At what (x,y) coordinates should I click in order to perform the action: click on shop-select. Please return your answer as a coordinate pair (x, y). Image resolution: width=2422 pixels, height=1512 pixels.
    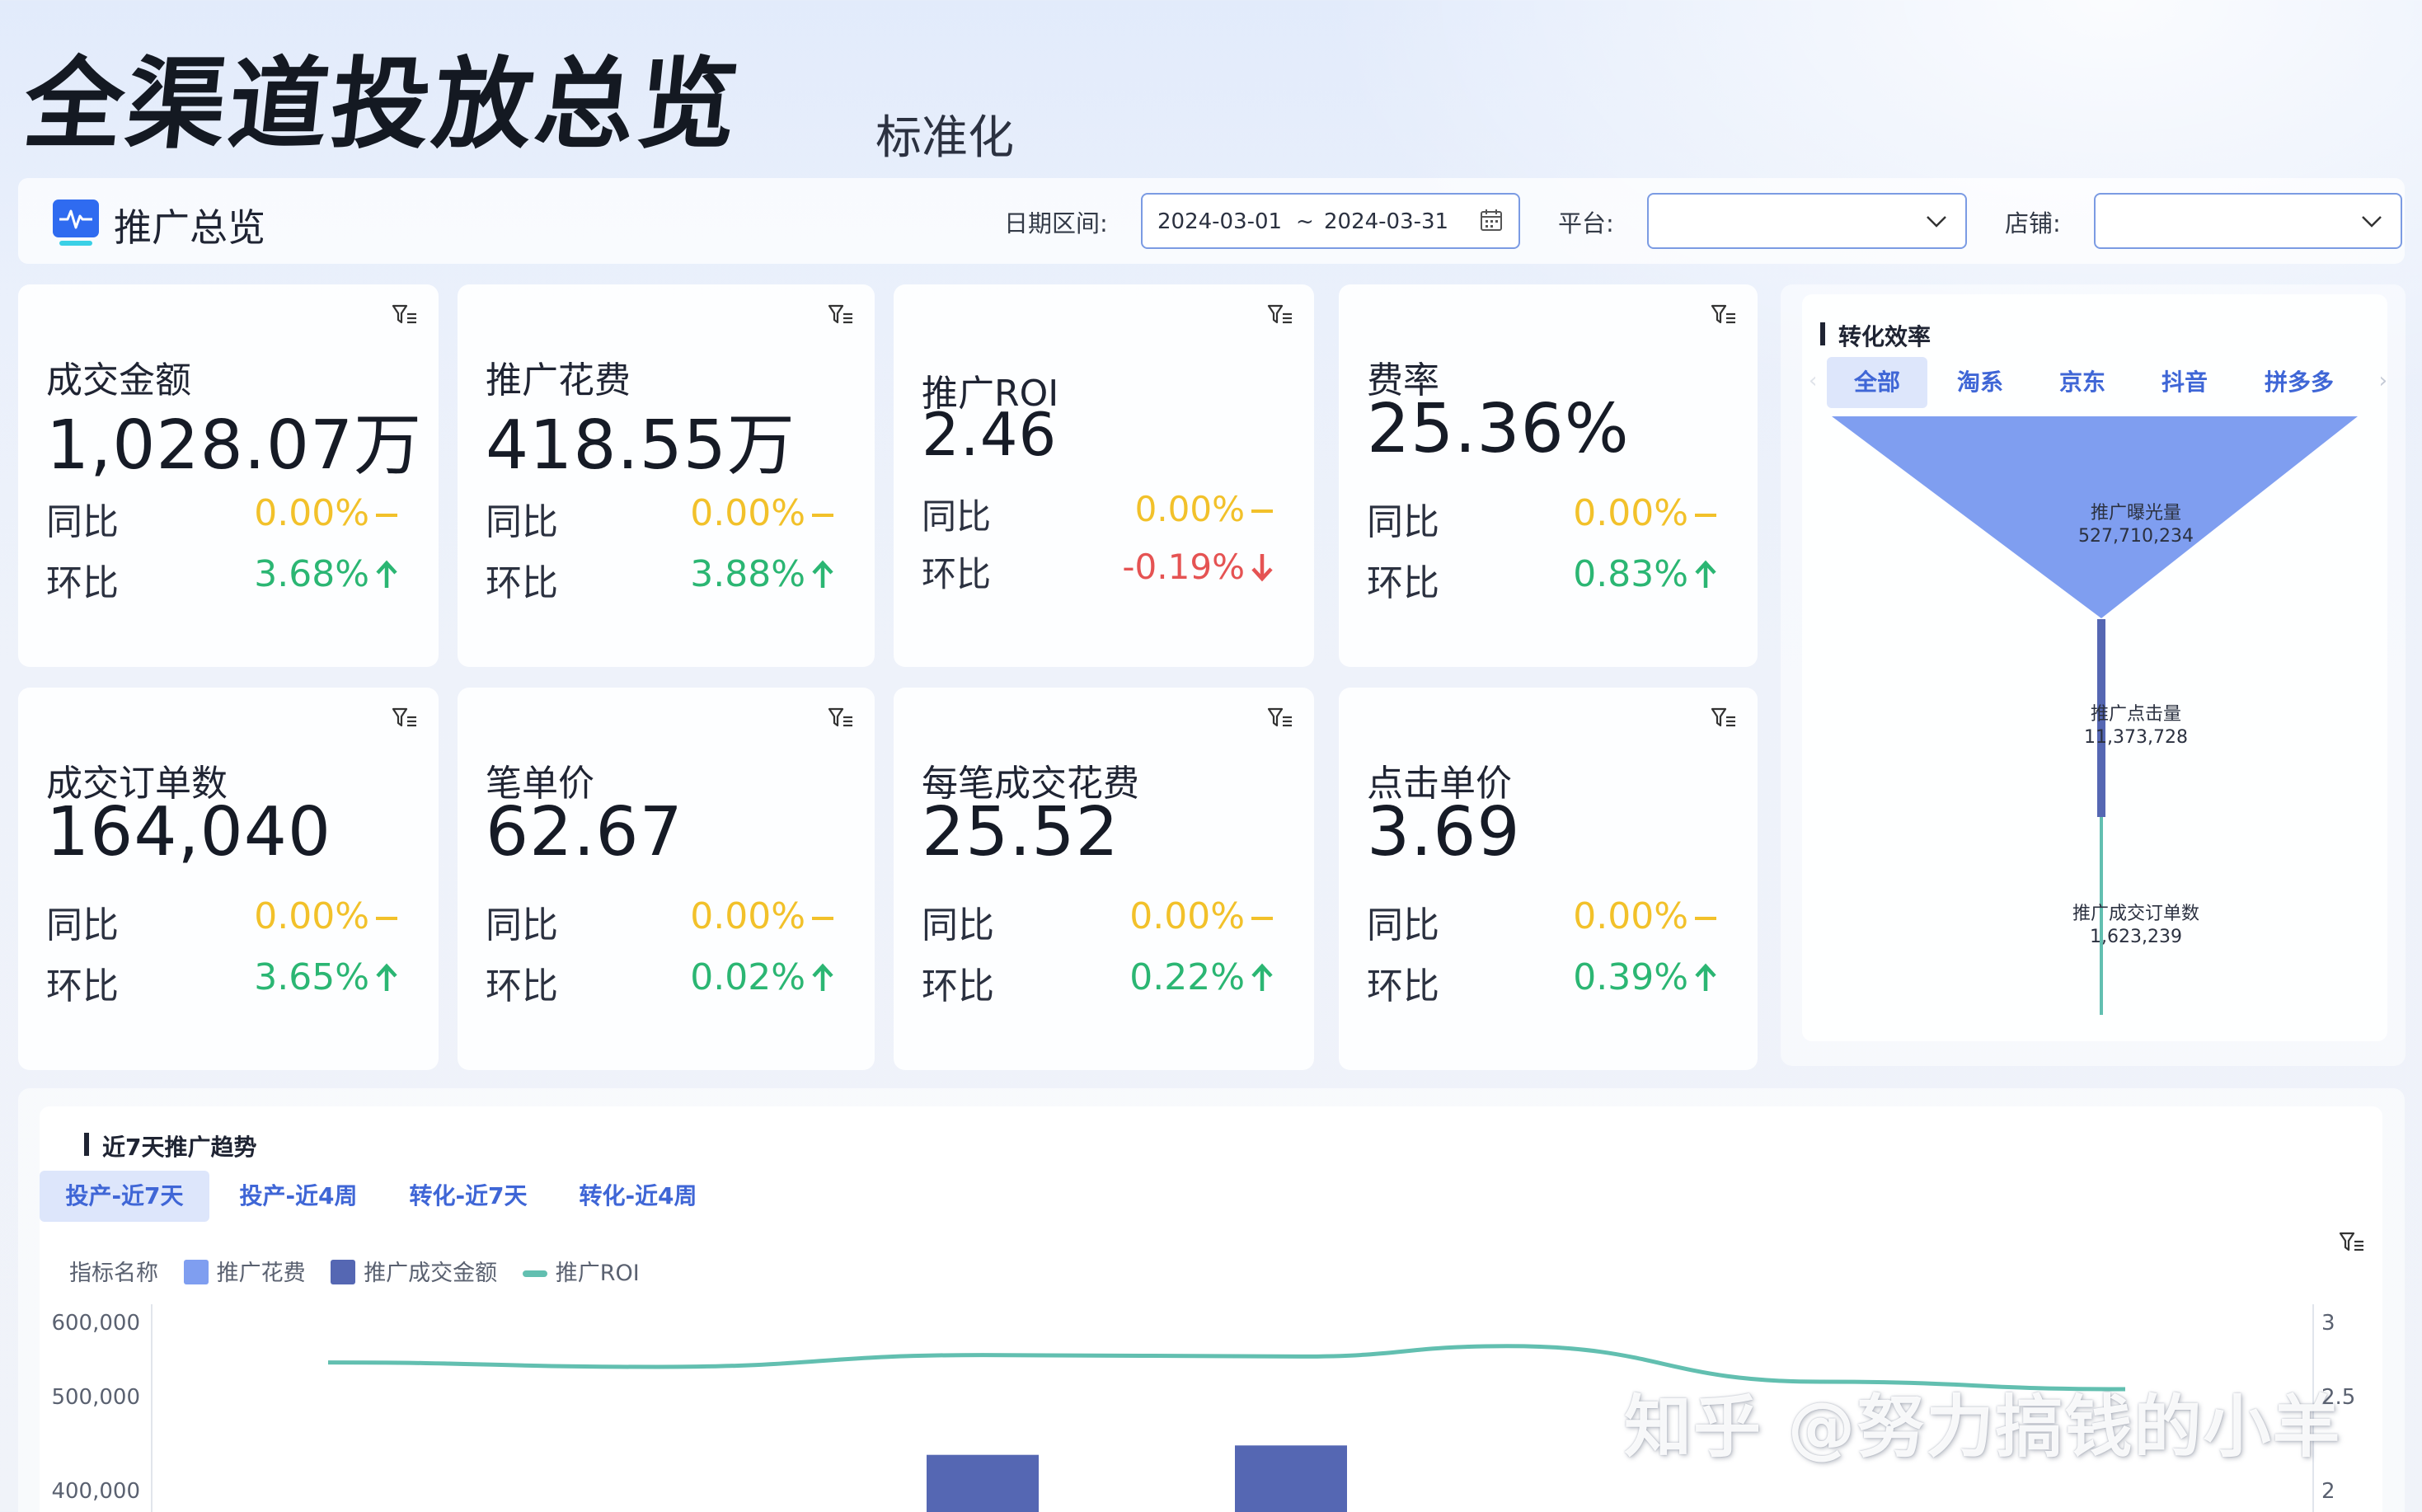
    Looking at the image, I should click on (2248, 221).